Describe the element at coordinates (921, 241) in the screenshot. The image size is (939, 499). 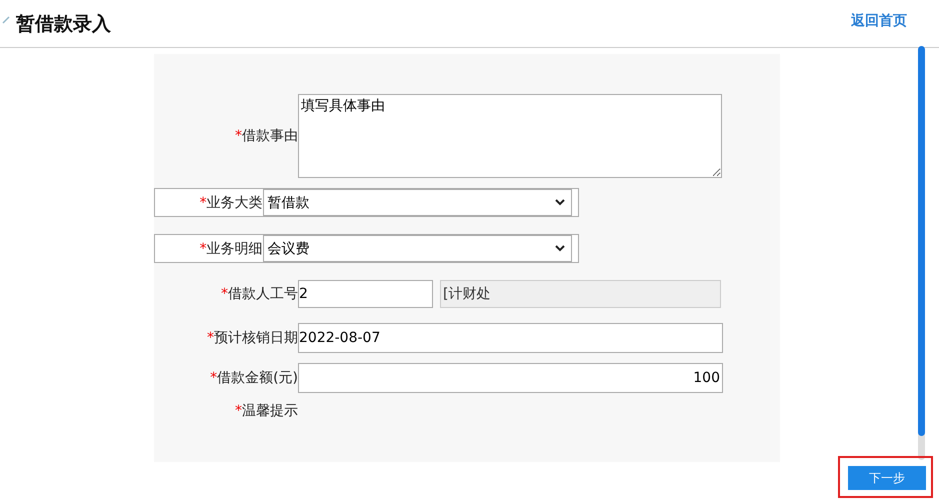
I see `scrollbar-thumb` at that location.